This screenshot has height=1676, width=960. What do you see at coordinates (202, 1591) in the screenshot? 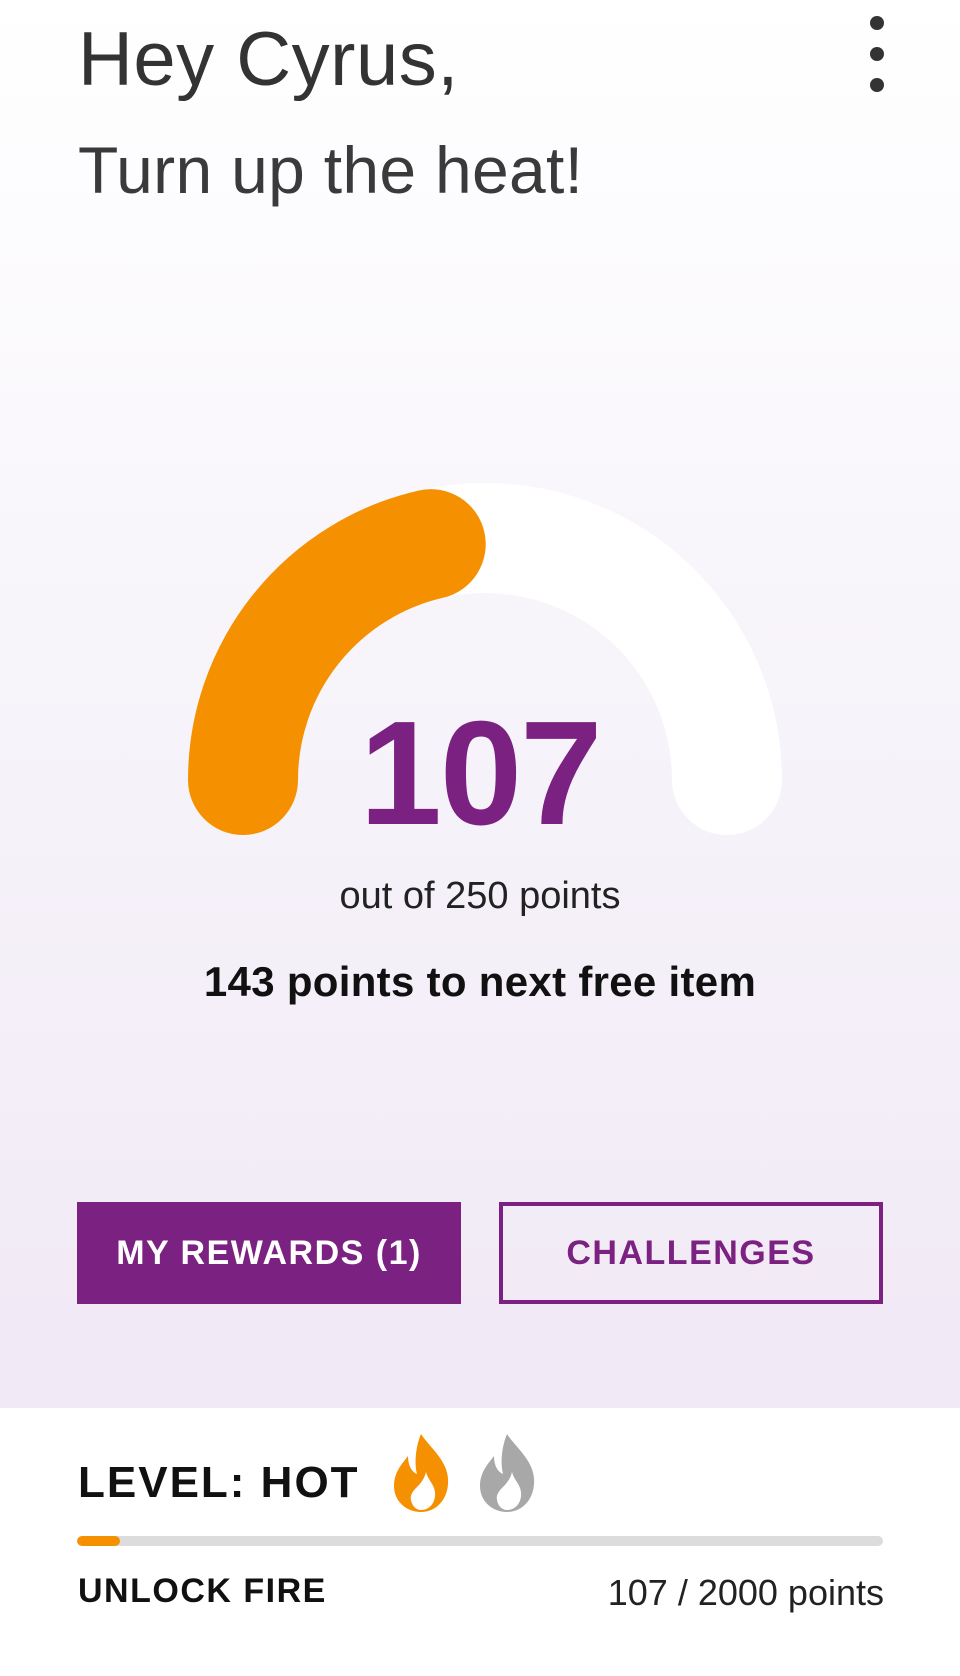
I see `unlock-next-level-label: UNLOCK FIRE` at bounding box center [202, 1591].